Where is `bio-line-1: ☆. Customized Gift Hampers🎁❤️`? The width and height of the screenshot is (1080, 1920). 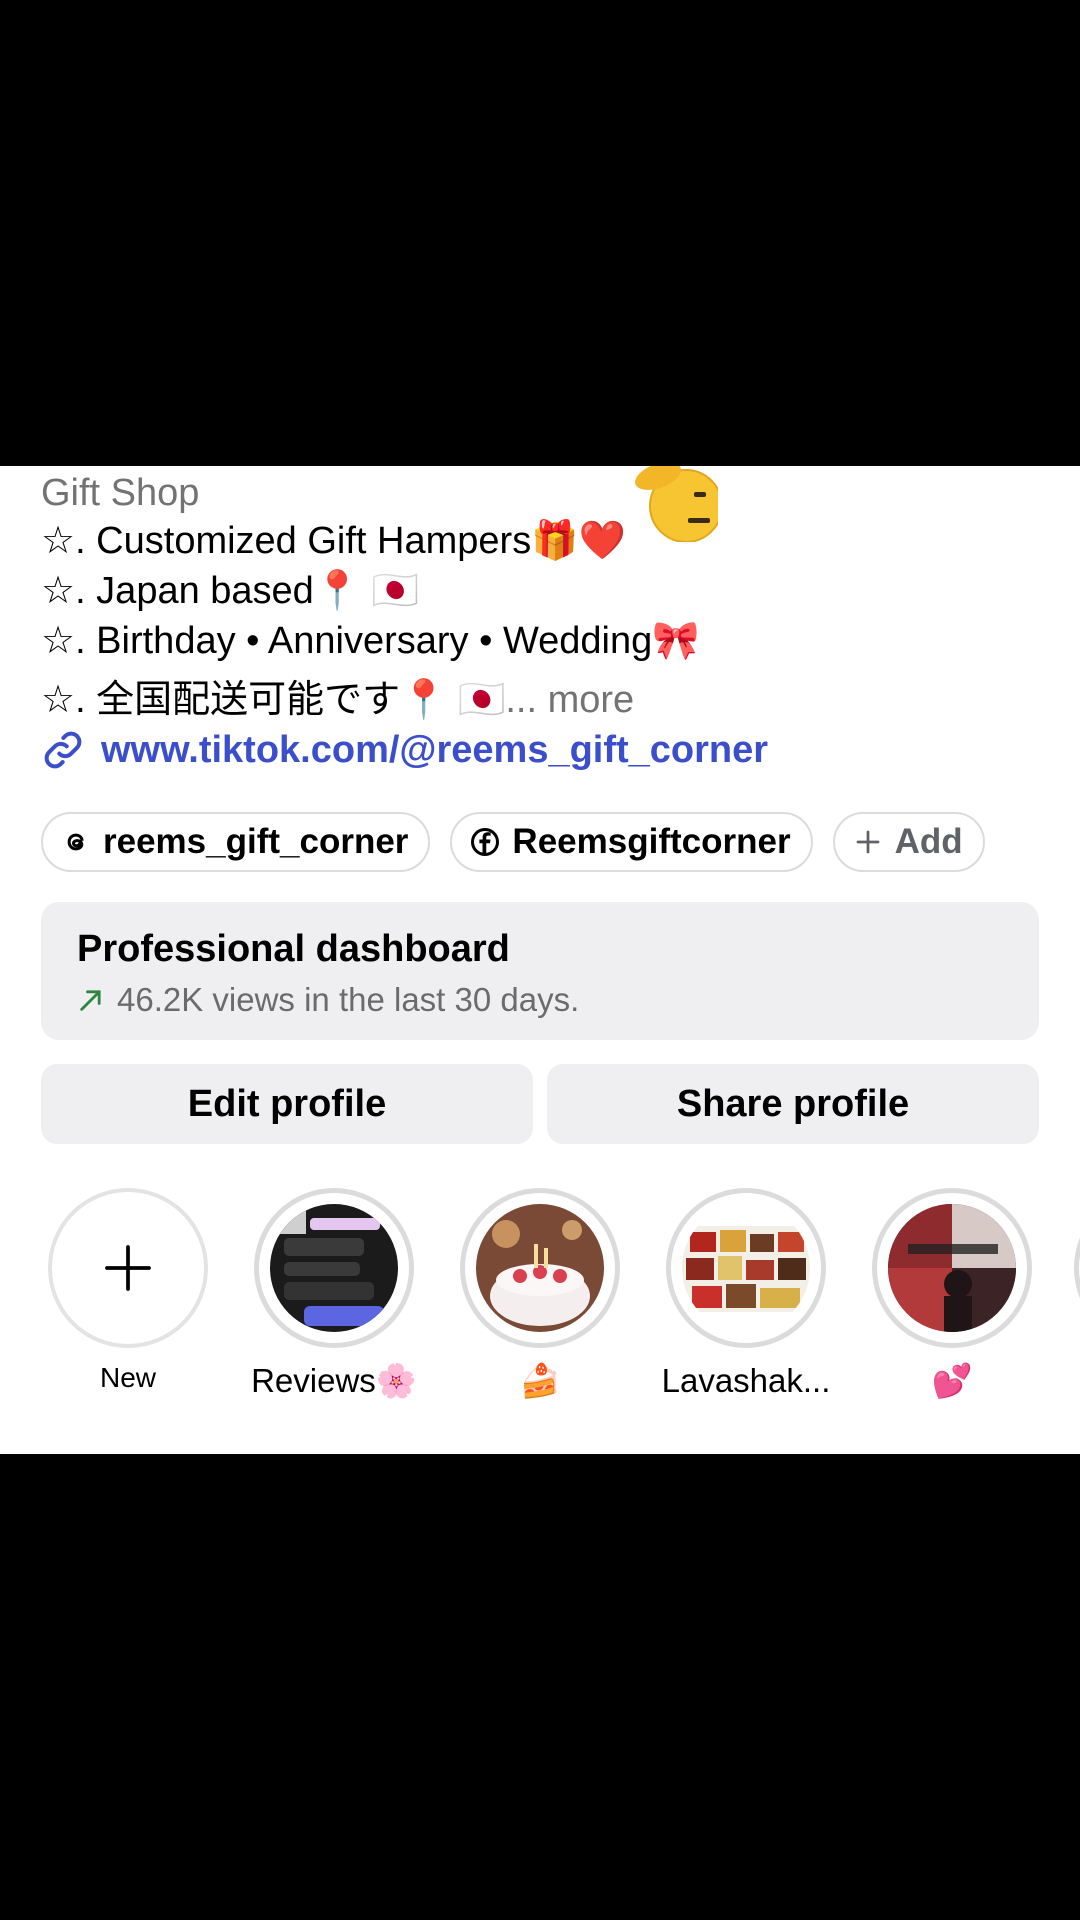
bio-line-1: ☆. Customized Gift Hampers🎁❤️ is located at coordinates (333, 541).